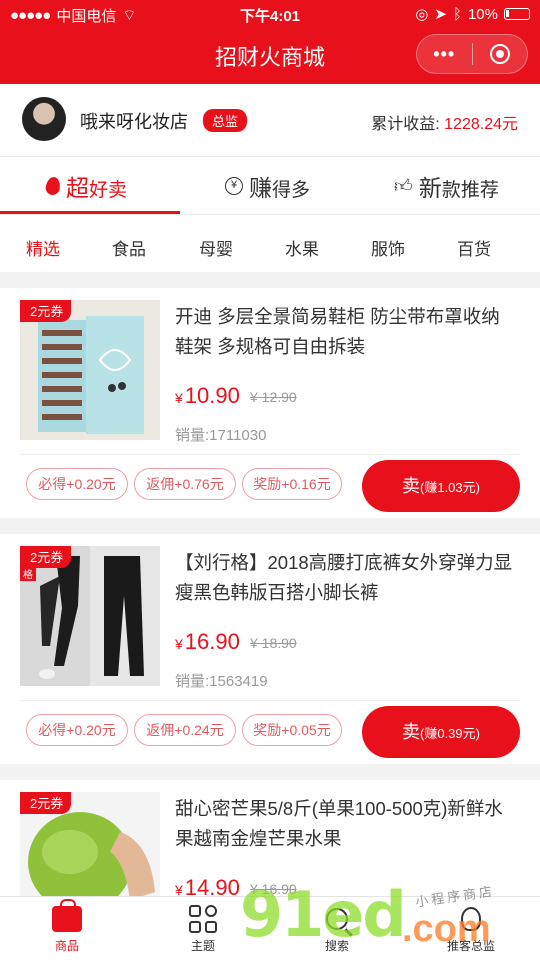  What do you see at coordinates (337, 919) in the screenshot?
I see `search-icon` at bounding box center [337, 919].